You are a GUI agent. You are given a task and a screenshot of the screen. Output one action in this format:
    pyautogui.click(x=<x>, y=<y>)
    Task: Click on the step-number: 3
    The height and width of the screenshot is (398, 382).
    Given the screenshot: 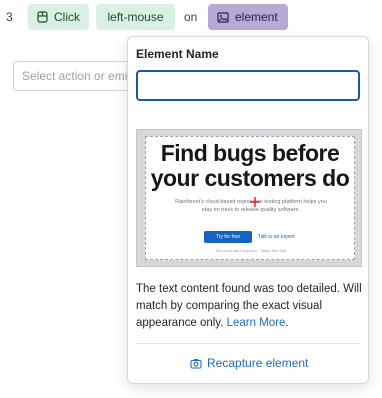 What is the action you would take?
    pyautogui.click(x=9, y=17)
    